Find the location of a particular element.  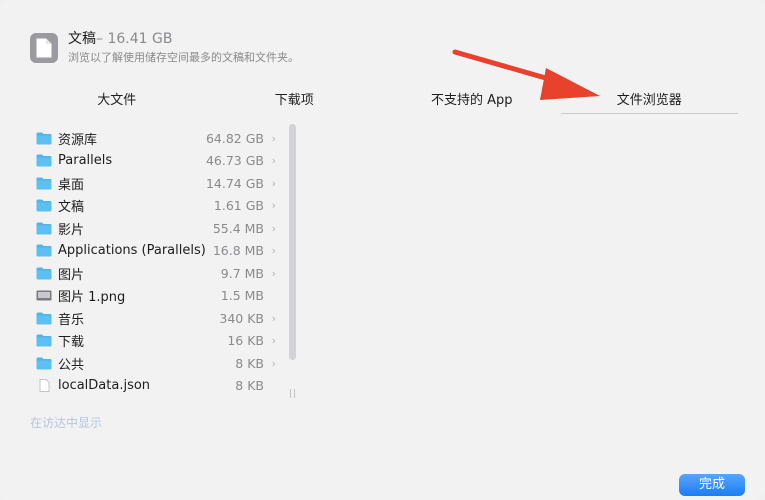

list-item: Applications (Parallels) 16.8 MB › is located at coordinates (156, 251).